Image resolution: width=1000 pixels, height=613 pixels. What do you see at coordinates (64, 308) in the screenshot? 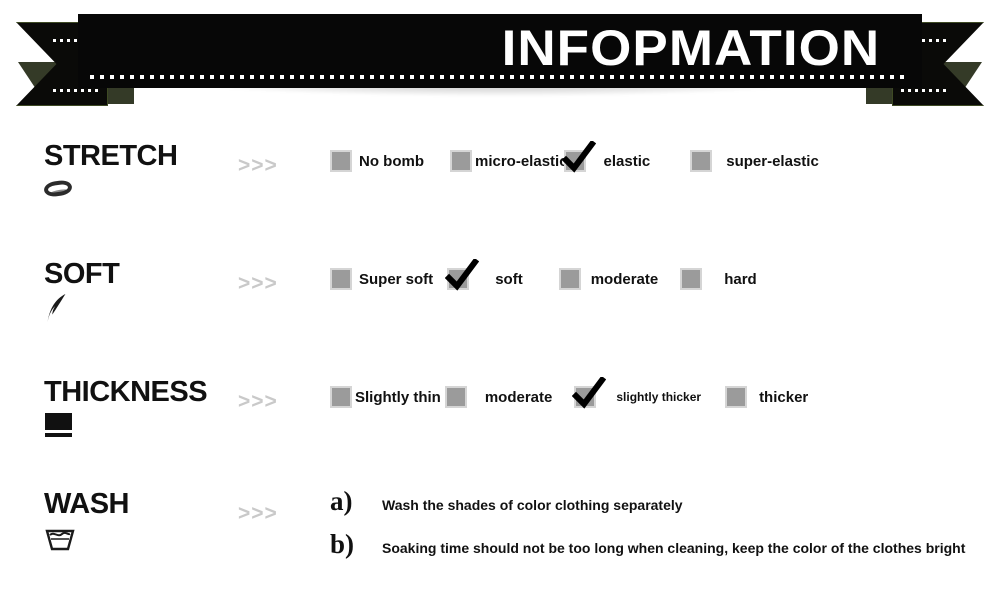
I see `feather-icon` at bounding box center [64, 308].